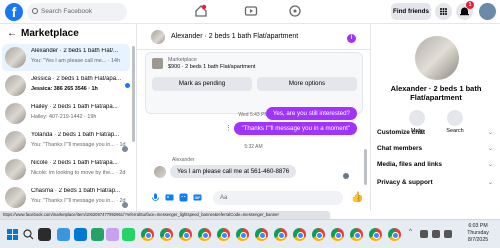 The height and width of the screenshot is (248, 500). I want to click on search-input: Search Facebook, so click(77, 12).